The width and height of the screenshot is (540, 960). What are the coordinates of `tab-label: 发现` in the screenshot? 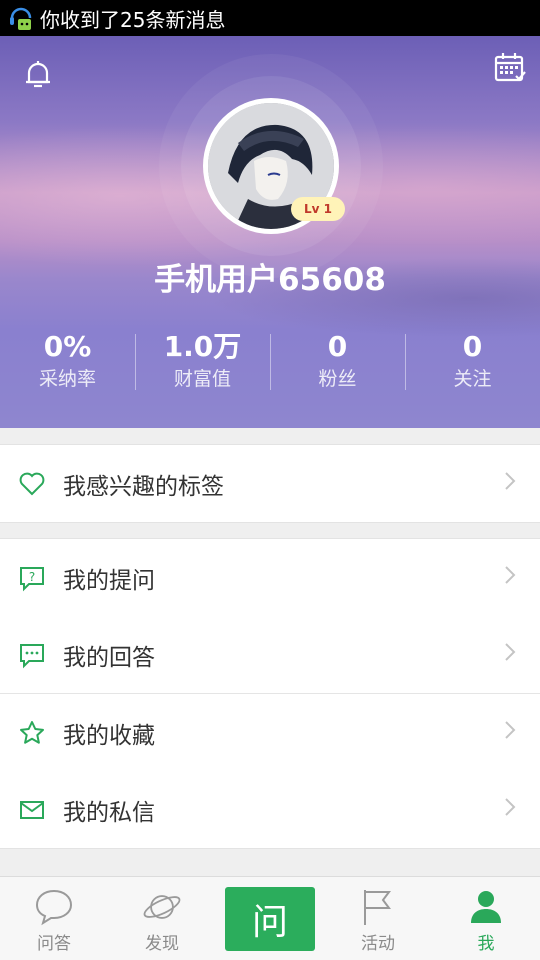 It's located at (162, 944).